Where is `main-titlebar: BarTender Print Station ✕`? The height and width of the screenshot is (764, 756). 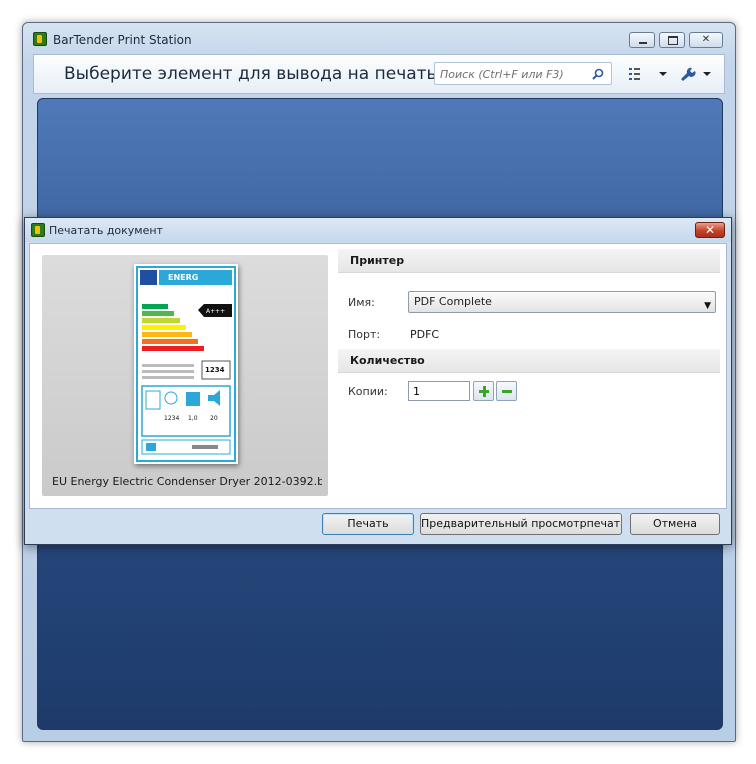
main-titlebar: BarTender Print Station ✕ is located at coordinates (379, 38).